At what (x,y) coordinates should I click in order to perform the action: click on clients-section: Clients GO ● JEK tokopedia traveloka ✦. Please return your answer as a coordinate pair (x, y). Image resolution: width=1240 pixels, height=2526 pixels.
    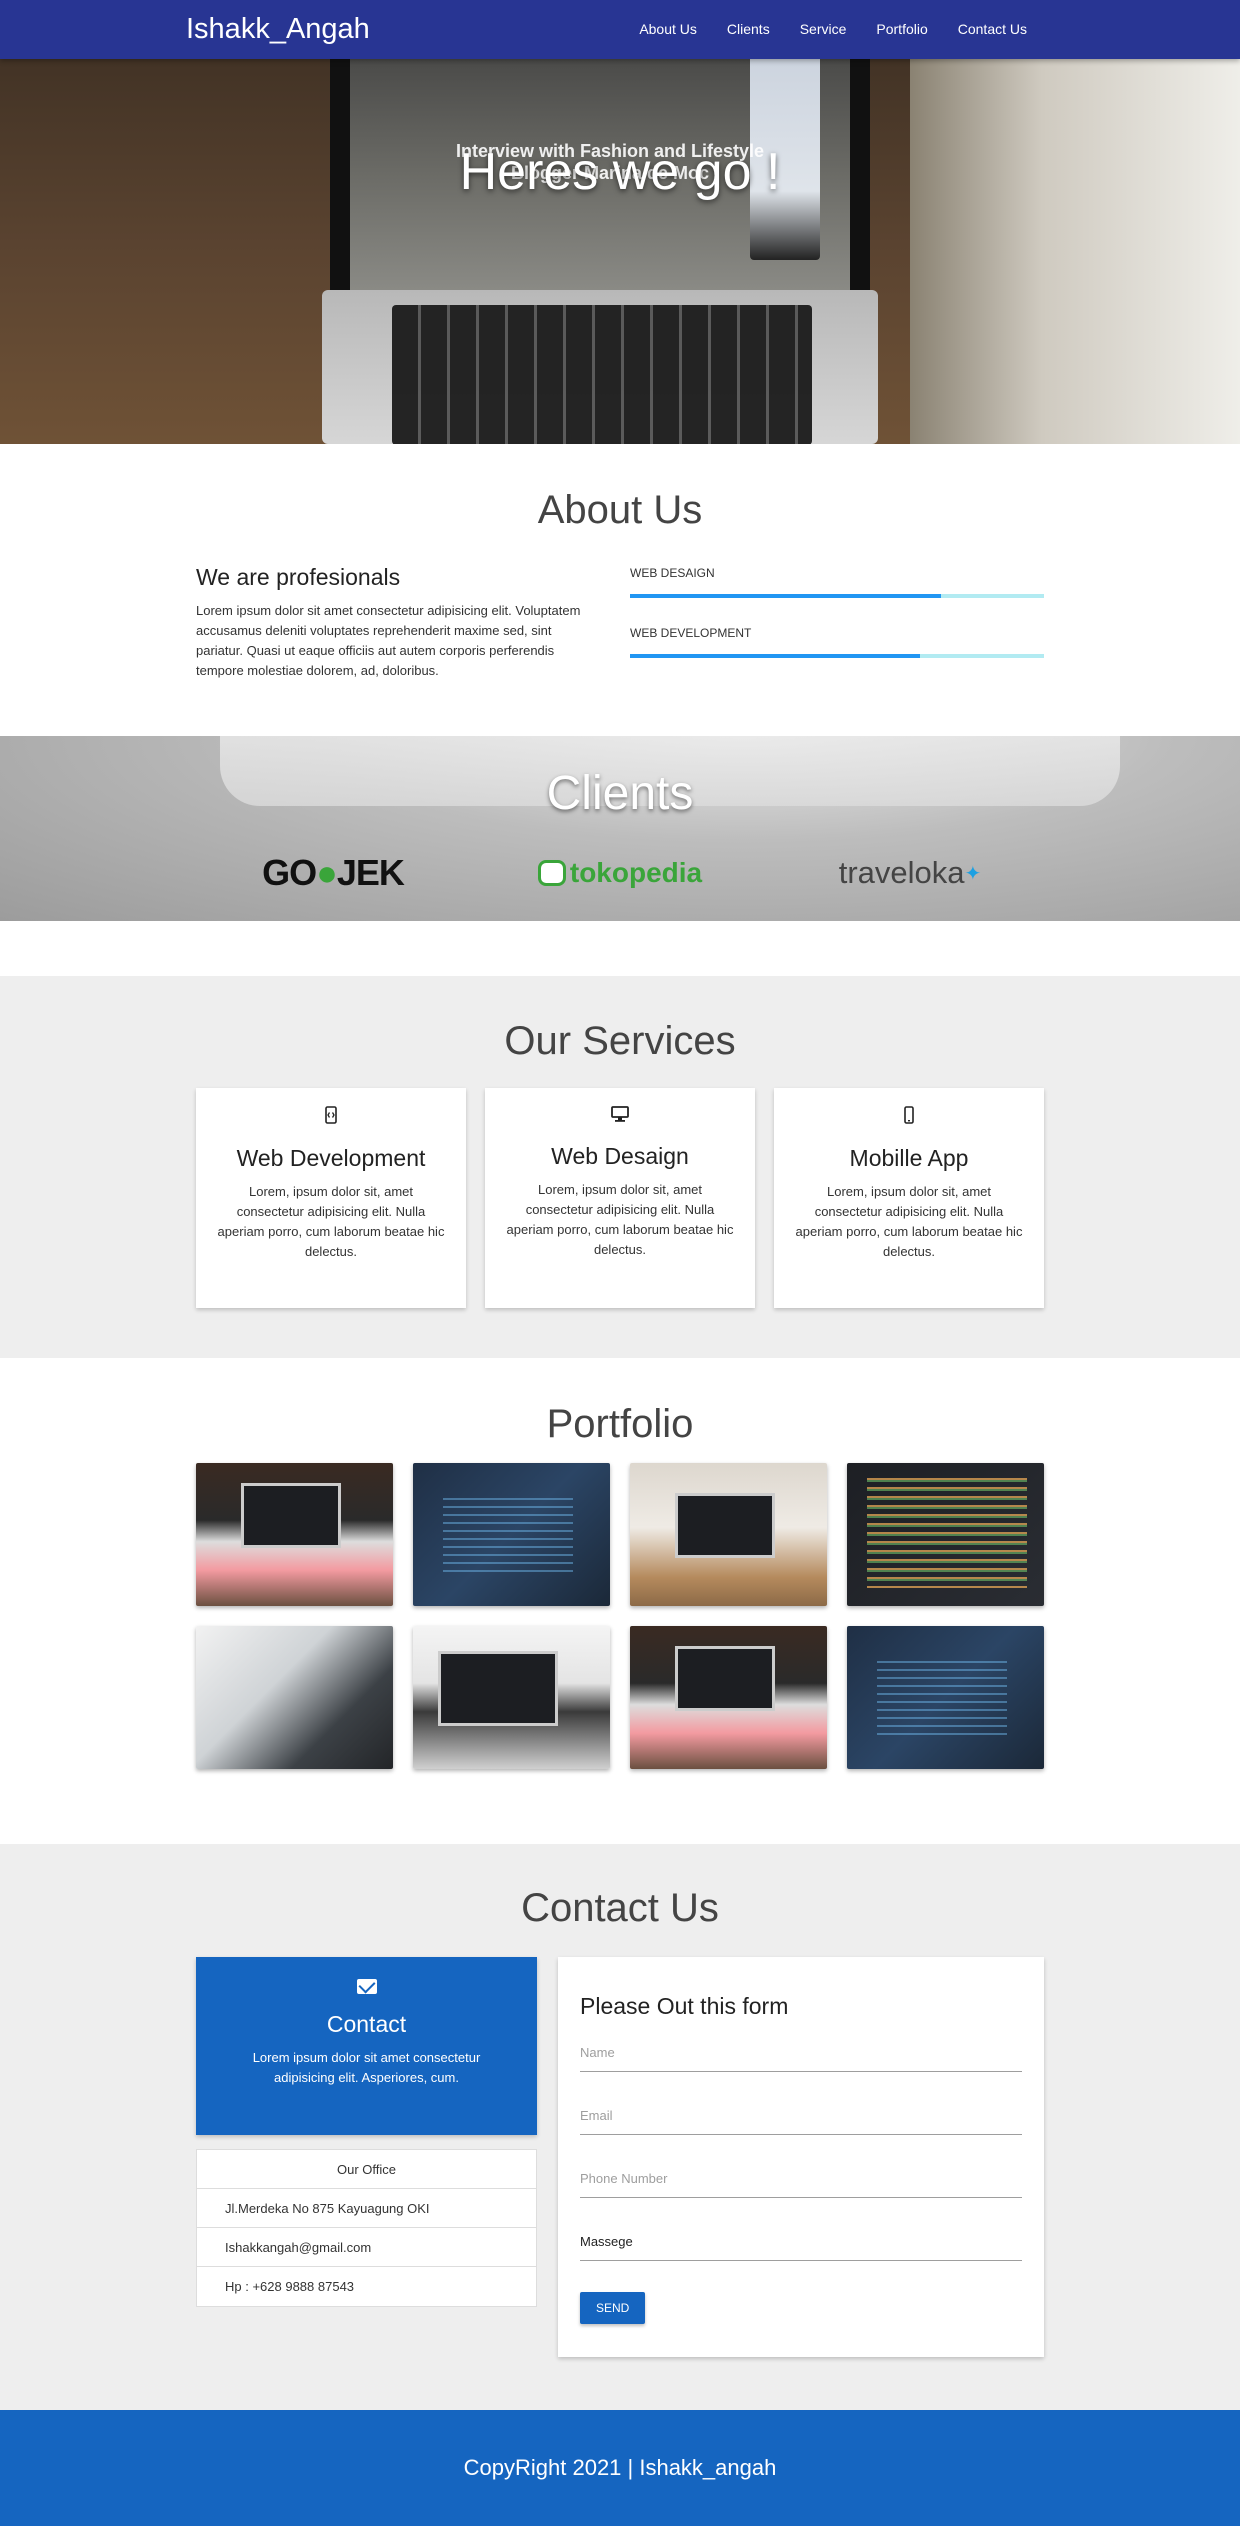
    Looking at the image, I should click on (620, 828).